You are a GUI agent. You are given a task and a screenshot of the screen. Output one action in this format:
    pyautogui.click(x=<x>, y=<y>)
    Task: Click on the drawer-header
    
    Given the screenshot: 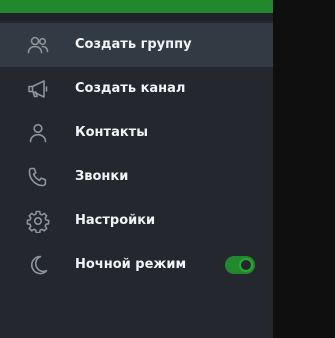 What is the action you would take?
    pyautogui.click(x=136, y=6)
    